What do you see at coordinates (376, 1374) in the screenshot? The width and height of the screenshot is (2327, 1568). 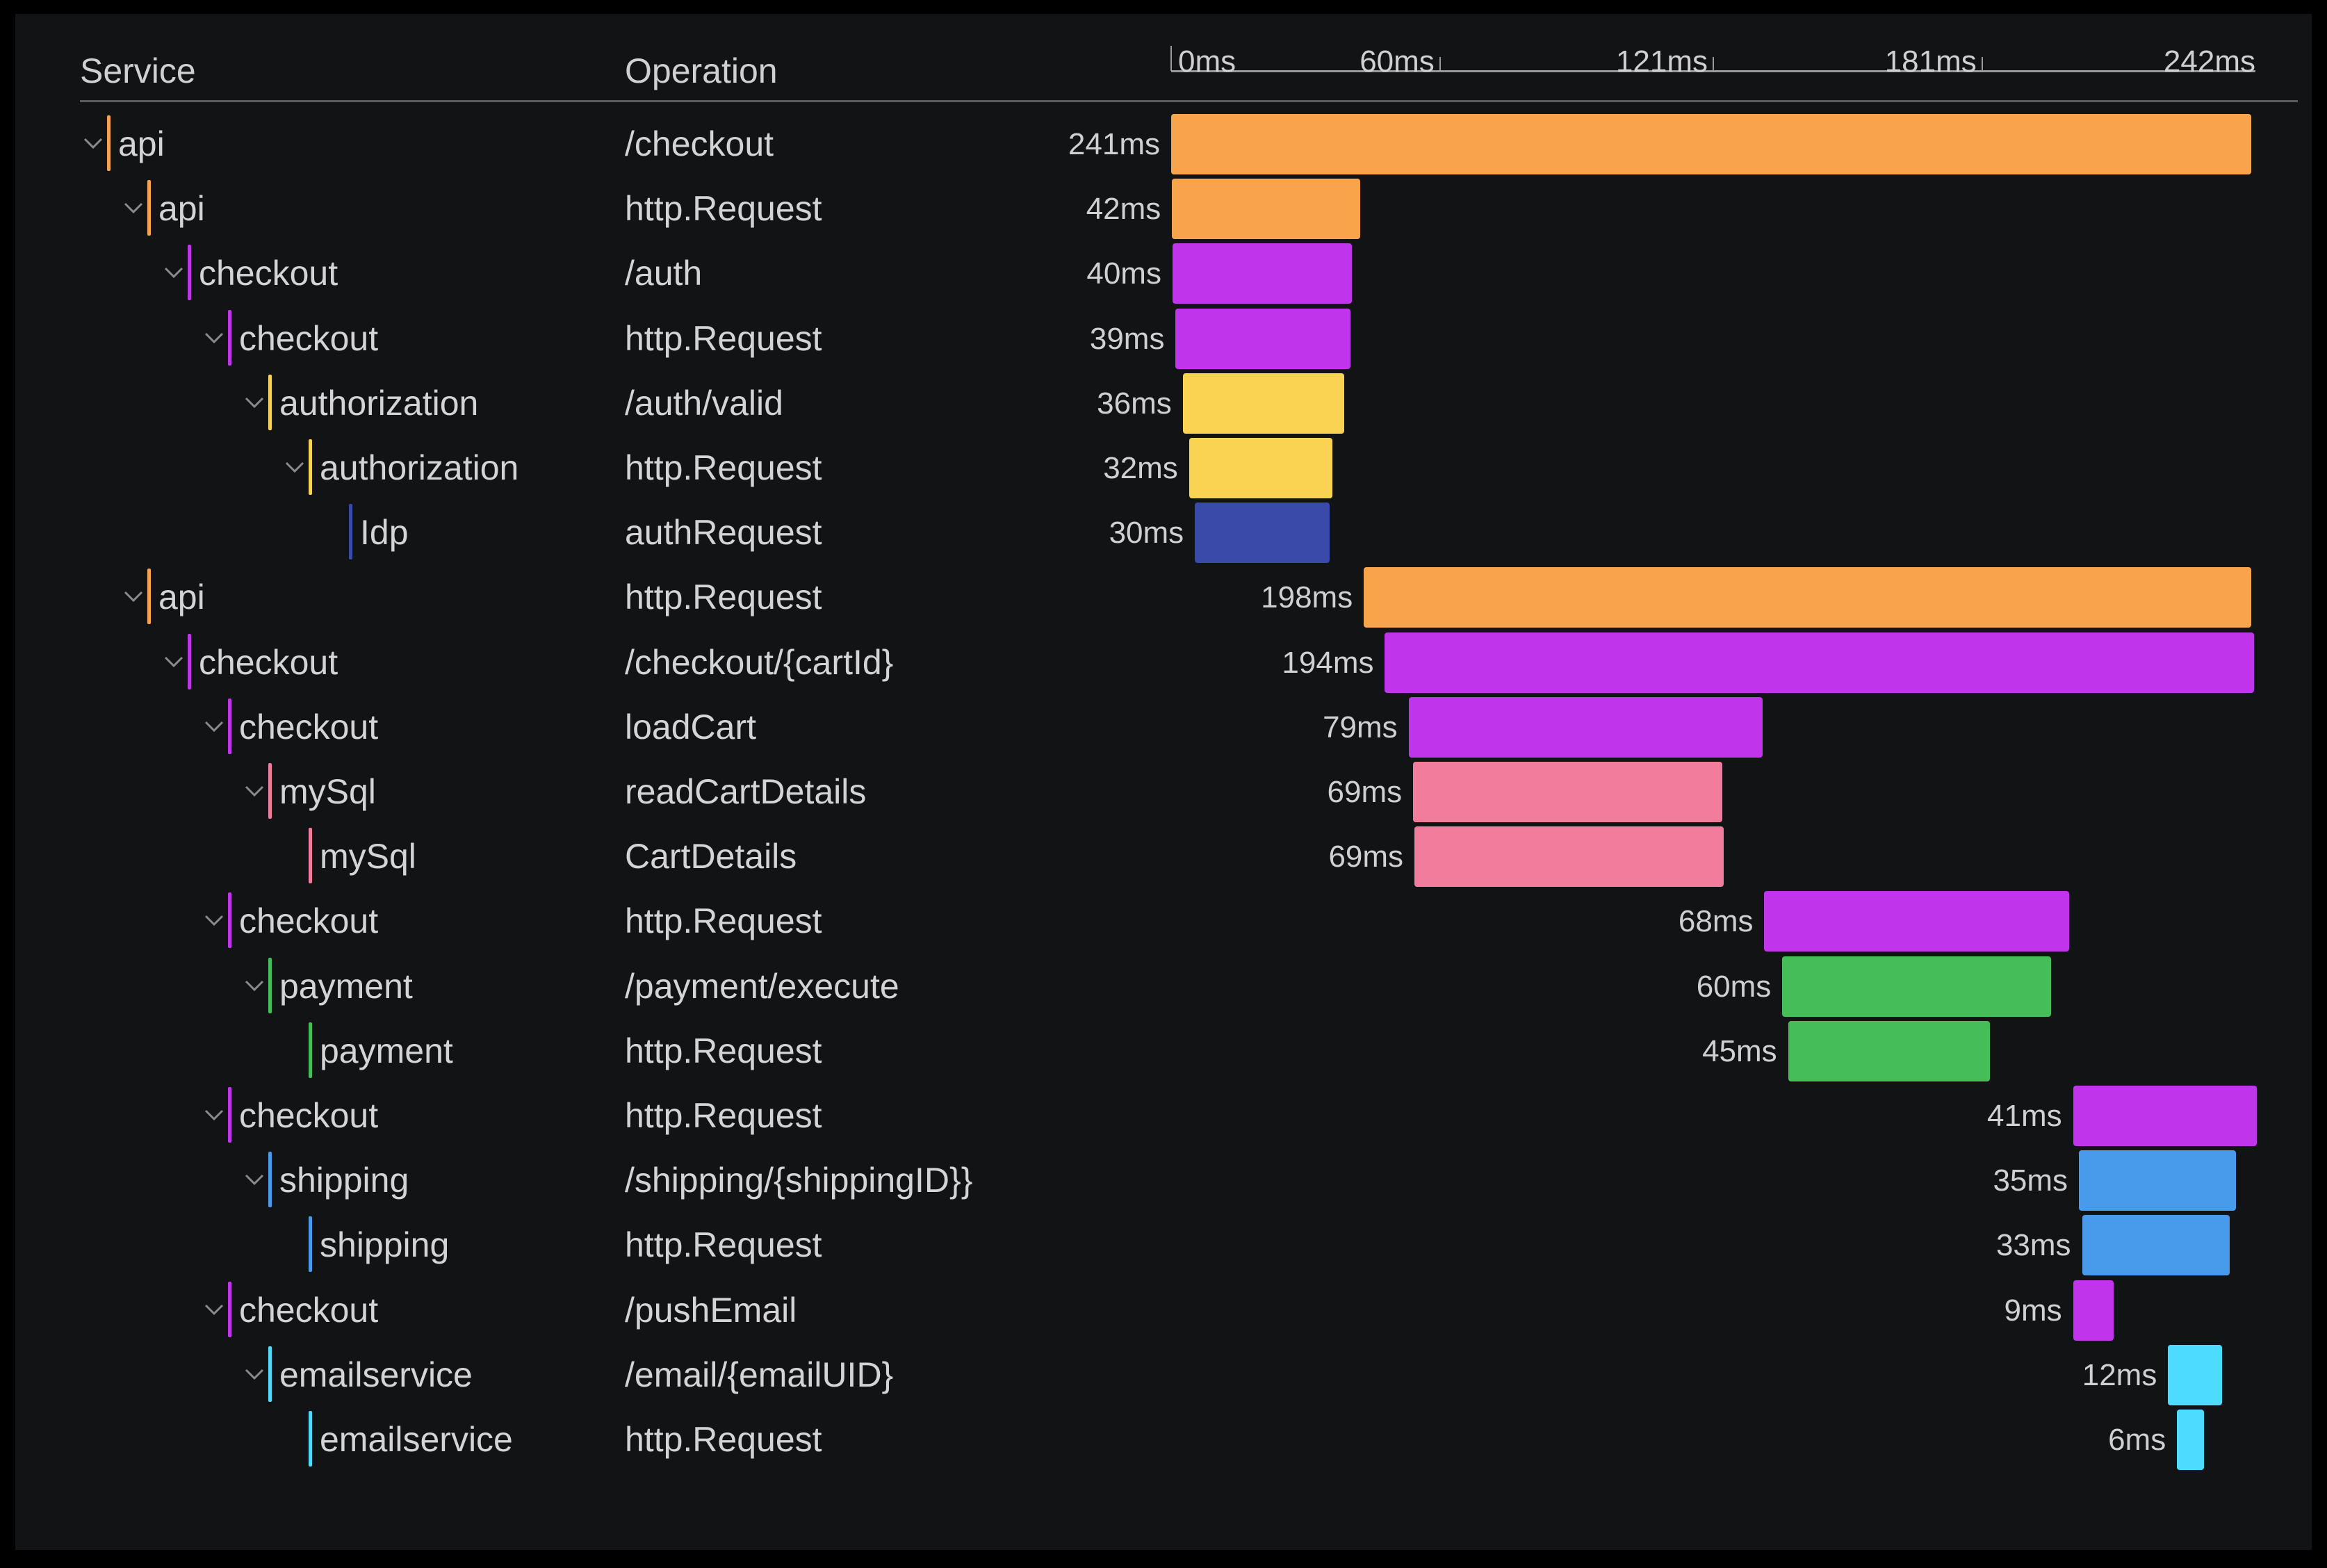 I see `service-name: emailservice` at bounding box center [376, 1374].